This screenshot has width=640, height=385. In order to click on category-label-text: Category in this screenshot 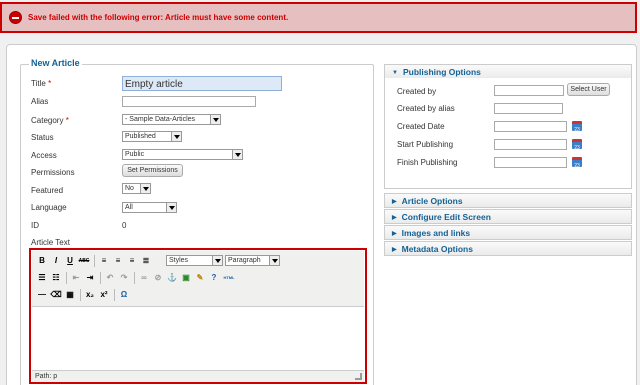, I will do `click(47, 120)`.